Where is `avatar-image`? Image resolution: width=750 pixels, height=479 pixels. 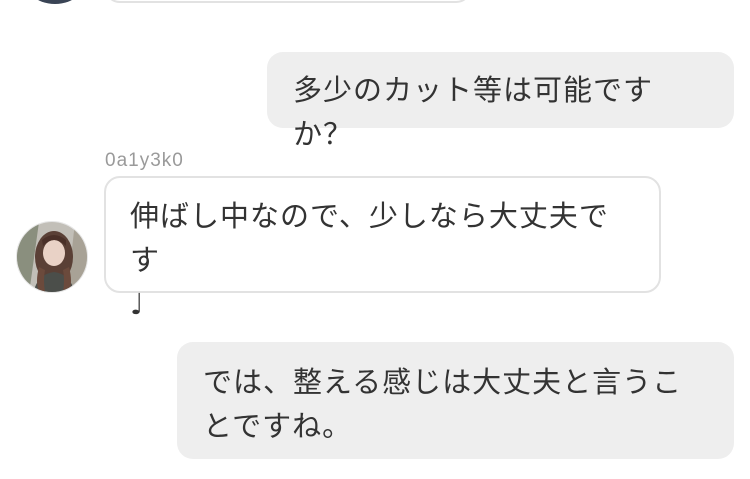
avatar-image is located at coordinates (52, 257).